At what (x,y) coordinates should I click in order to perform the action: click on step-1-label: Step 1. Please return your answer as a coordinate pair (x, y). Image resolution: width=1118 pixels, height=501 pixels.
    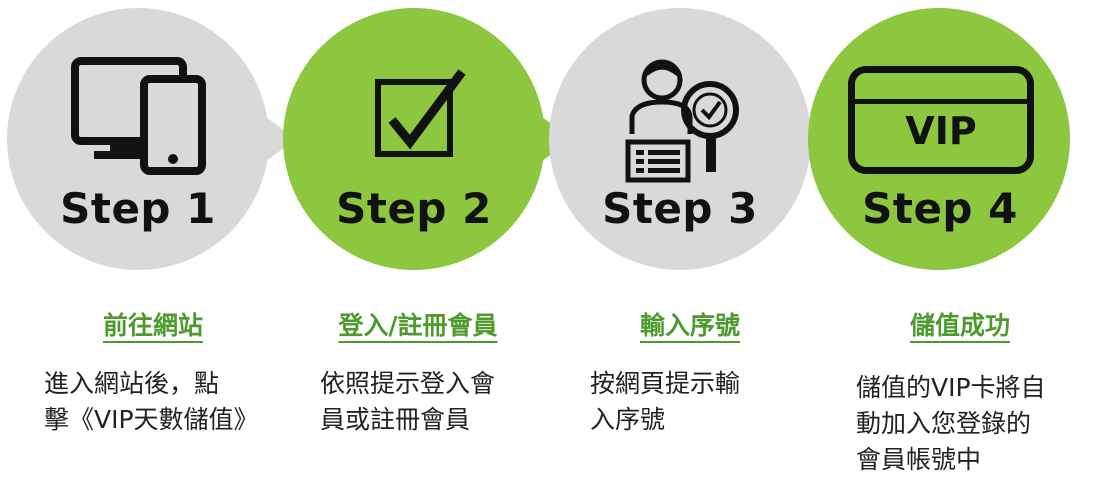
    Looking at the image, I should click on (138, 208).